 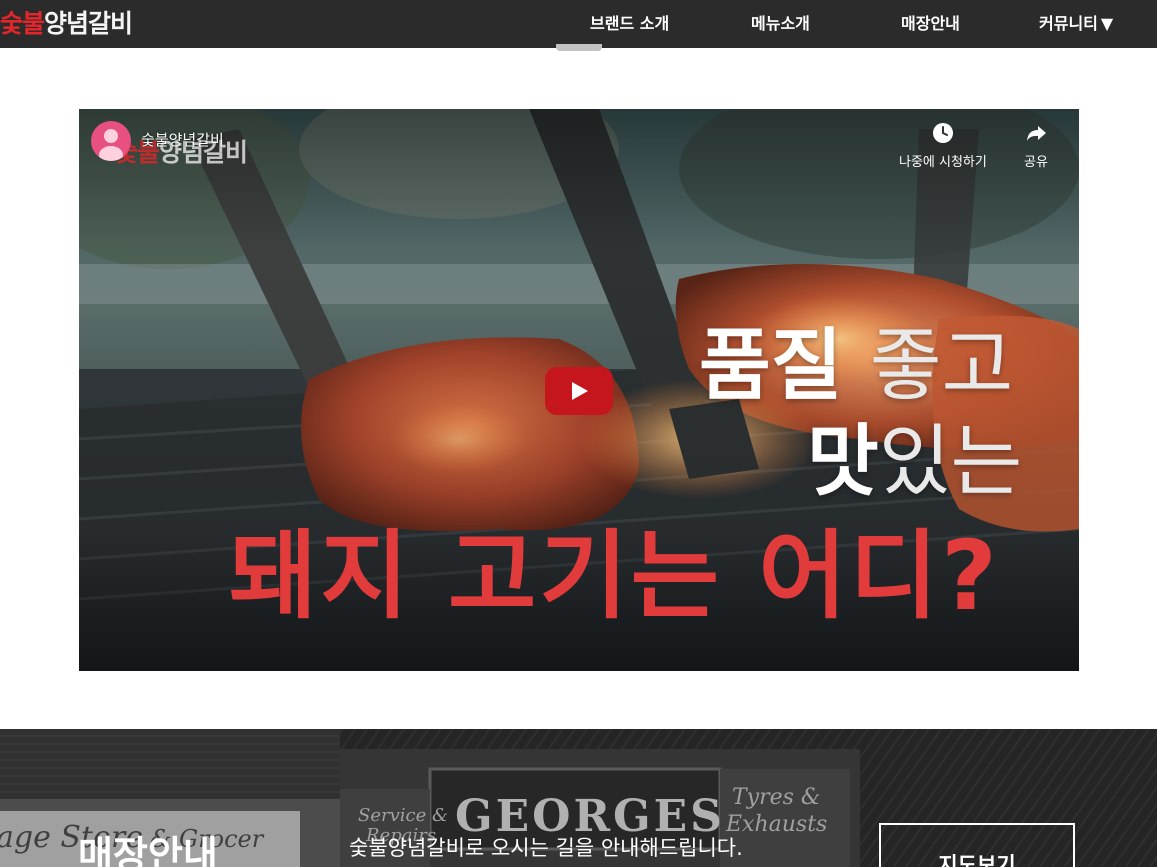 What do you see at coordinates (1036, 134) in the screenshot?
I see `share-icon` at bounding box center [1036, 134].